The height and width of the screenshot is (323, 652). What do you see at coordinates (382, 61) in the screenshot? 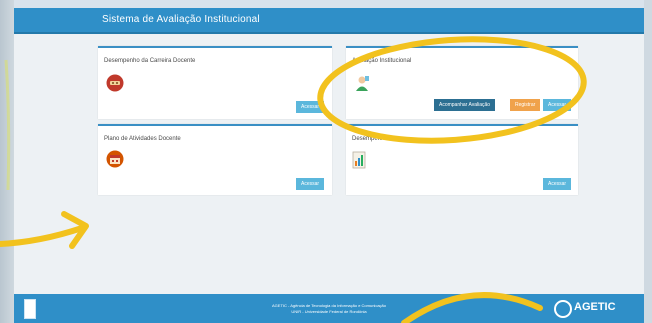
I see `card-title: Avaliação Institucional` at bounding box center [382, 61].